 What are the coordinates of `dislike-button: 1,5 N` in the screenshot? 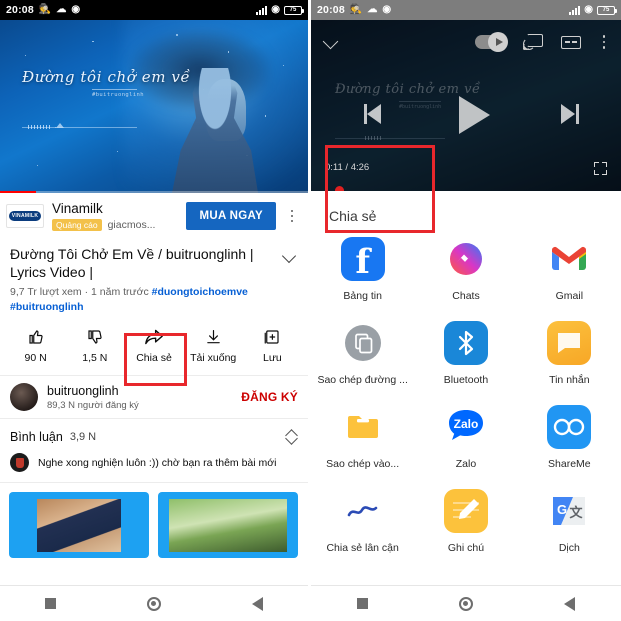 It's located at (94, 345).